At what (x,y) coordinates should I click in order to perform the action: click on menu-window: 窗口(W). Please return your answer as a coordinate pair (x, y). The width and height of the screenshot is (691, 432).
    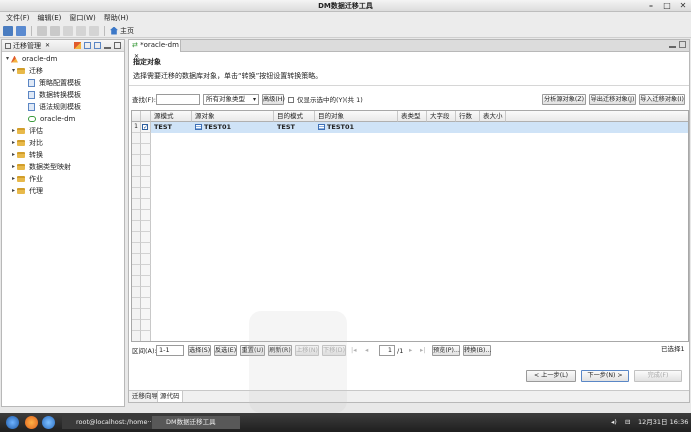
    Looking at the image, I should click on (82, 18).